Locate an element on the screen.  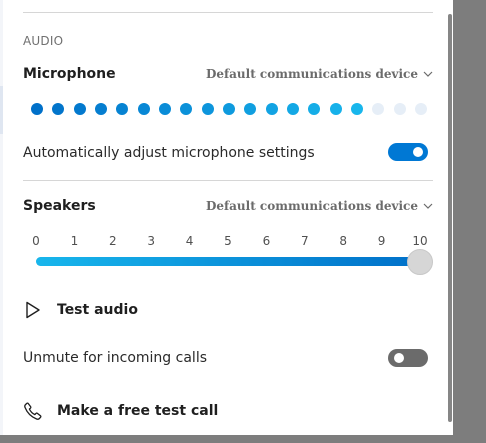
volume-tick-label: 6 is located at coordinates (266, 241).